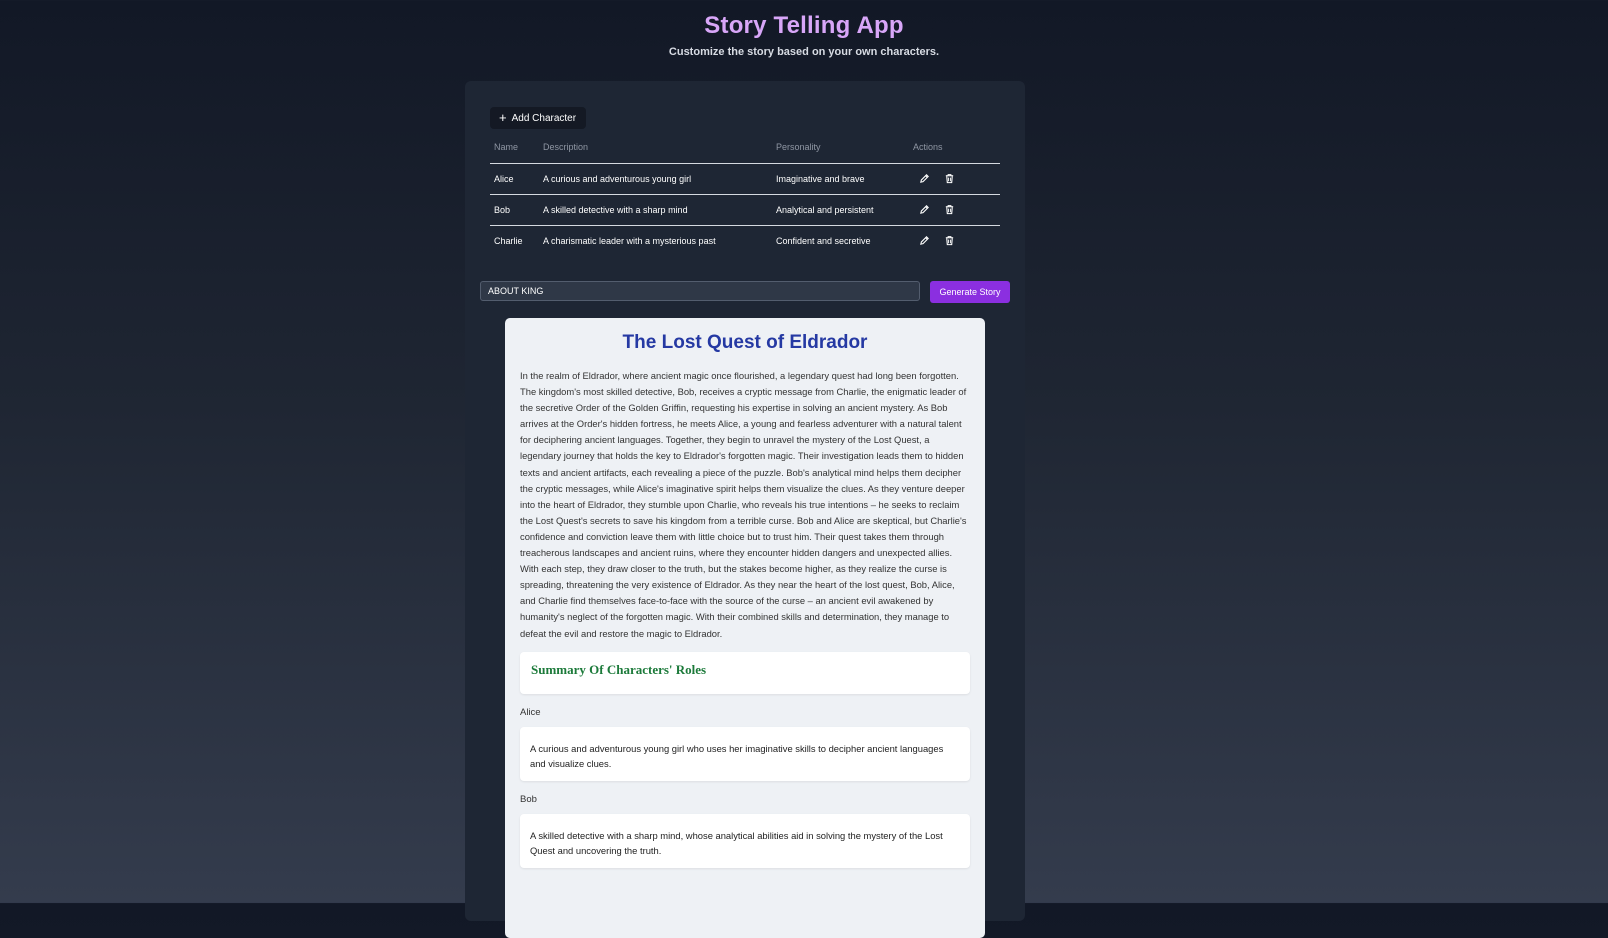  Describe the element at coordinates (745, 342) in the screenshot. I see `story-title: The Lost Quest of Eldrador` at that location.